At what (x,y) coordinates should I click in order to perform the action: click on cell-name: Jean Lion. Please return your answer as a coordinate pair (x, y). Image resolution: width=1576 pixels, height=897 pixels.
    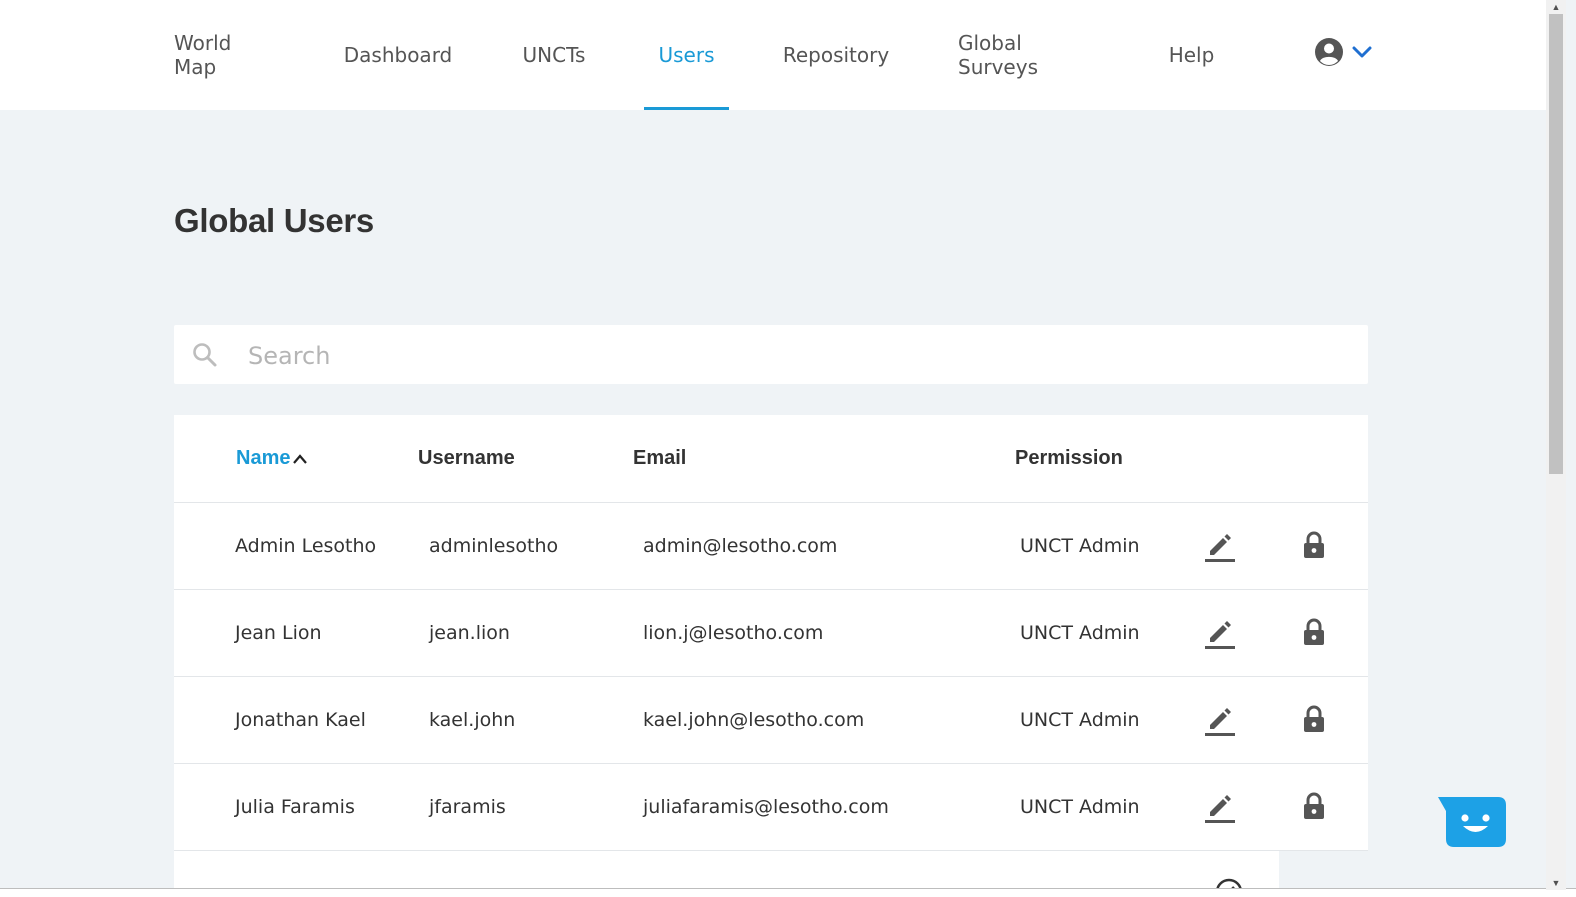
    Looking at the image, I should click on (278, 633).